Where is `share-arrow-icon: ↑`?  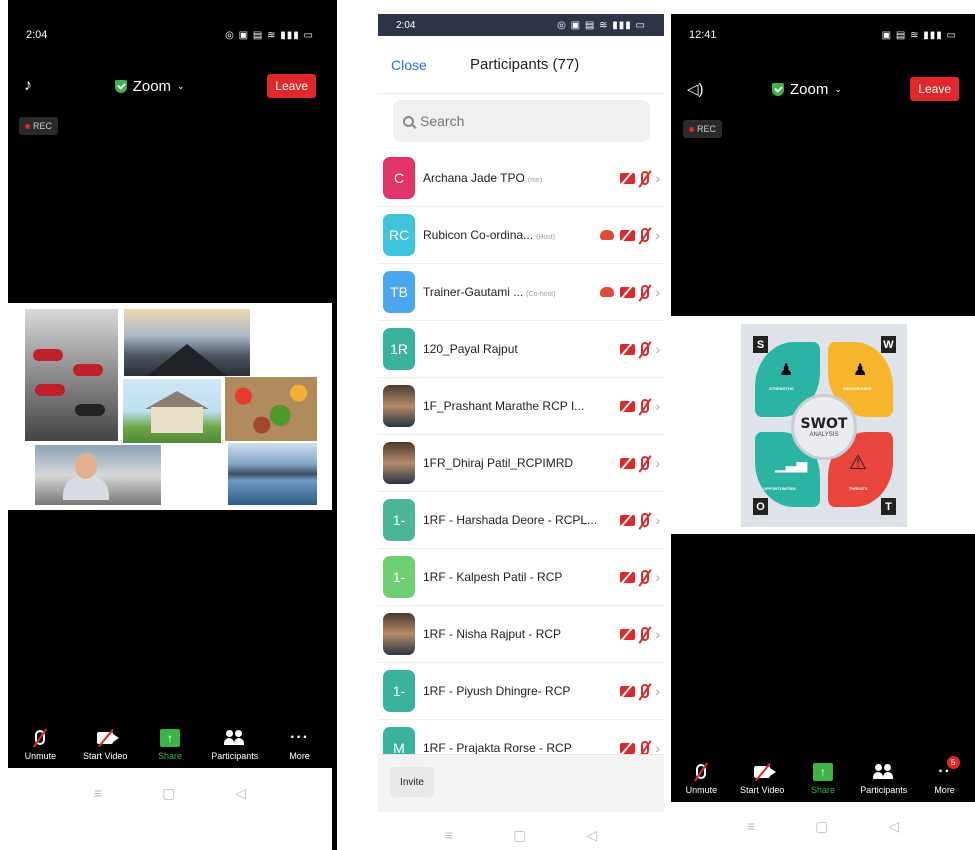
share-arrow-icon: ↑ is located at coordinates (169, 737).